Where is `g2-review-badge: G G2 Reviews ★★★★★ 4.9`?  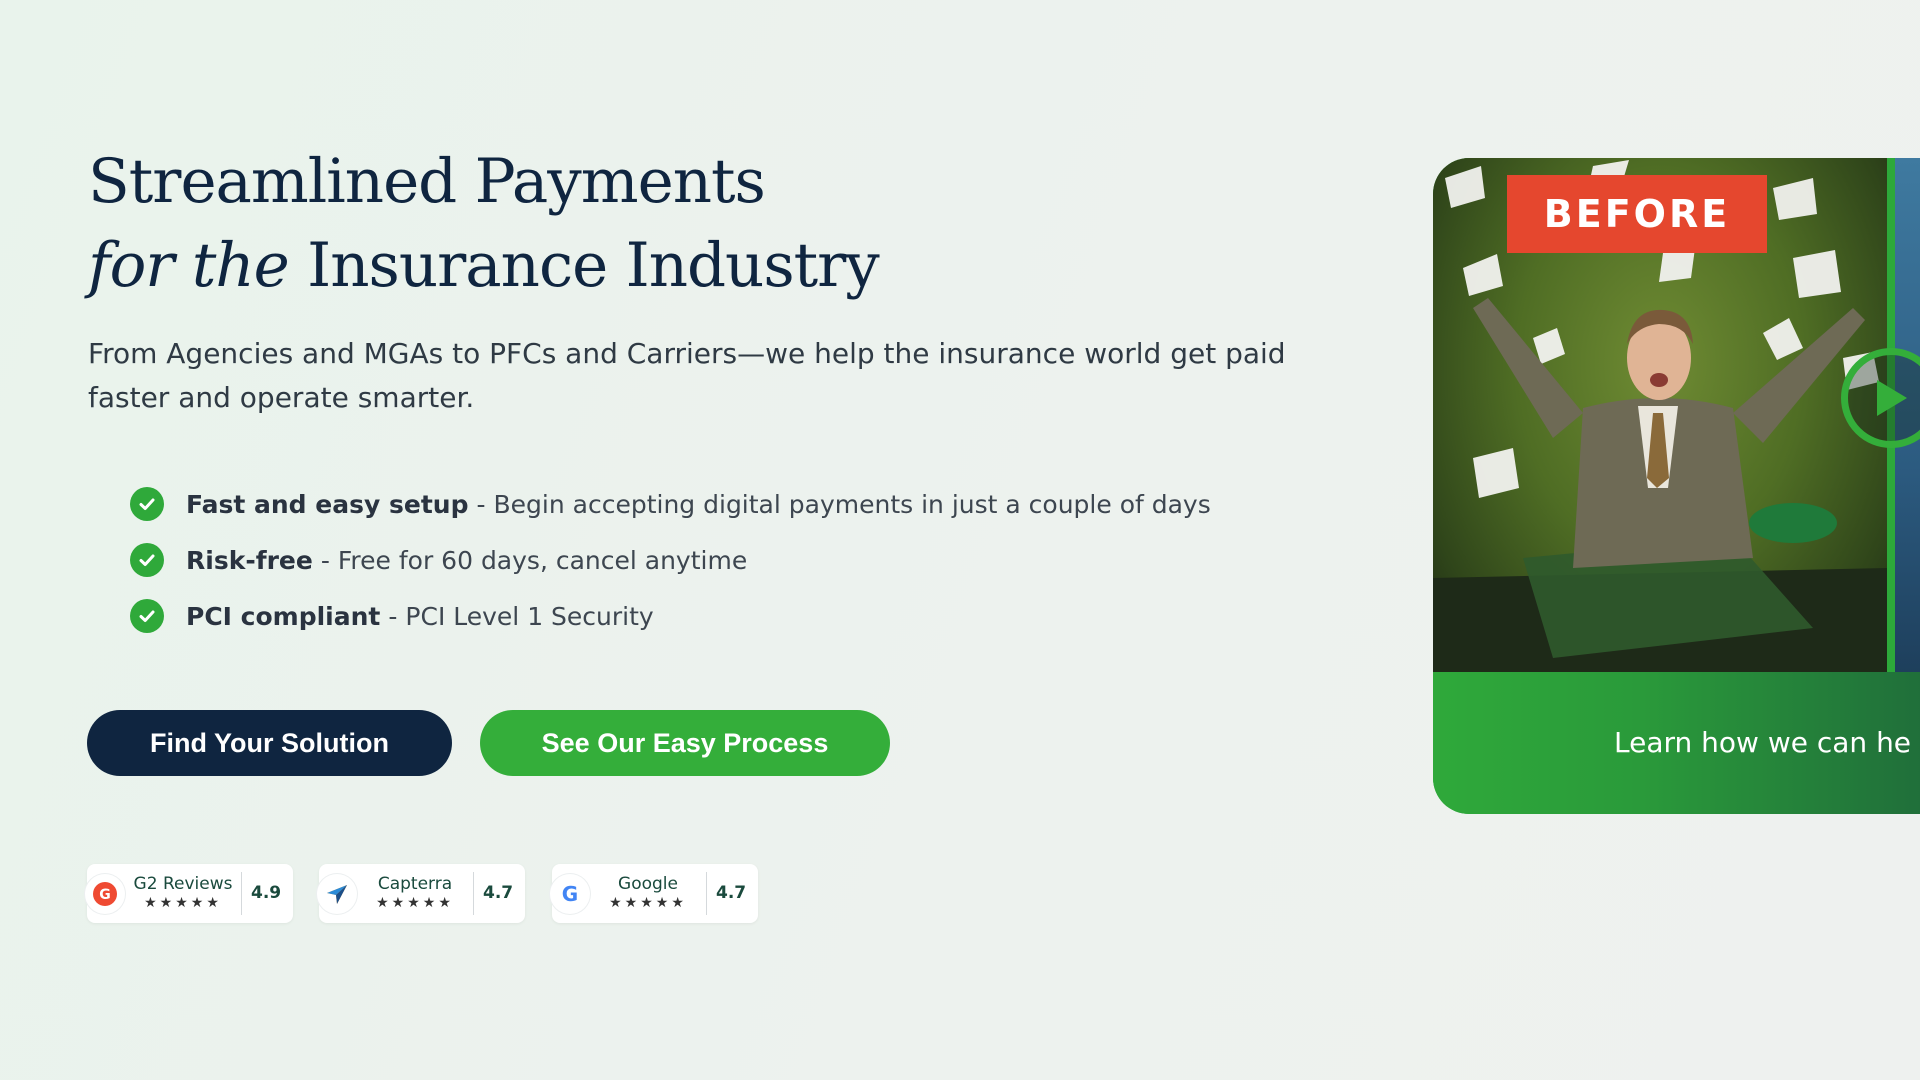
g2-review-badge: G G2 Reviews ★★★★★ 4.9 is located at coordinates (189, 893).